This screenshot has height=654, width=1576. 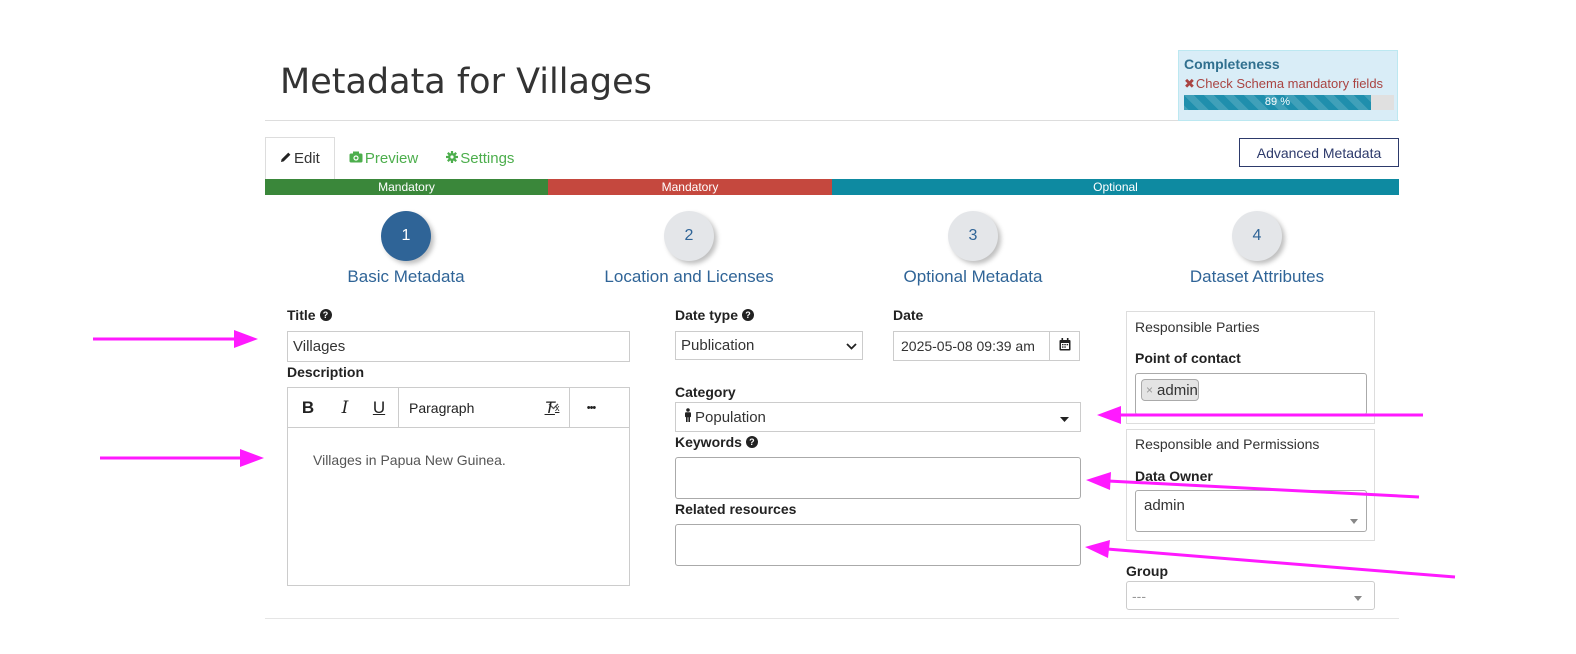 I want to click on clear-format-icon: T, so click(x=549, y=407).